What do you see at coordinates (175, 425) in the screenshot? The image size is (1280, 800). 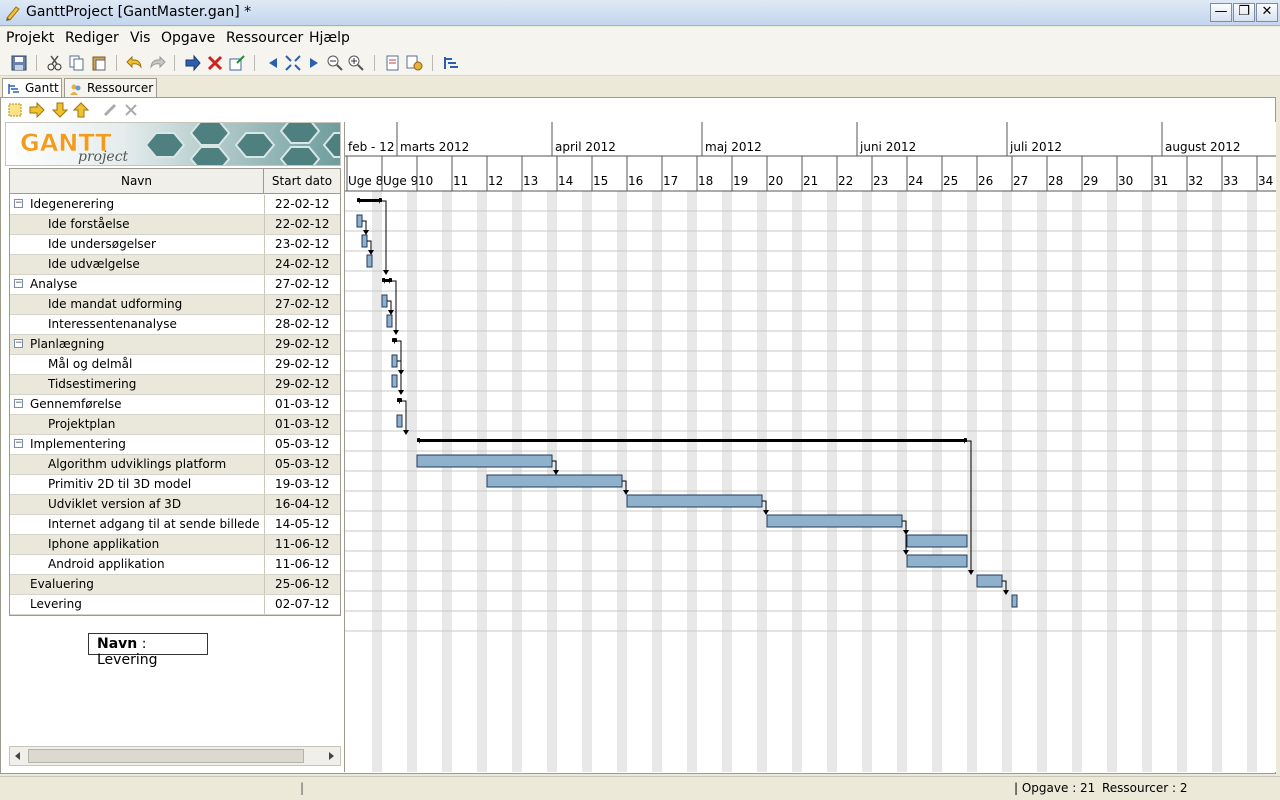 I see `table-row: Projektplan 01-03-12` at bounding box center [175, 425].